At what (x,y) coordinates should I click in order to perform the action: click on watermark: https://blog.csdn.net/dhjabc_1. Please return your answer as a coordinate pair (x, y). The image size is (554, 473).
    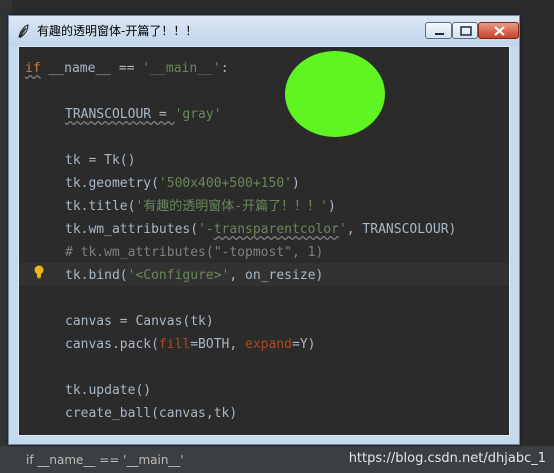
    Looking at the image, I should click on (447, 458).